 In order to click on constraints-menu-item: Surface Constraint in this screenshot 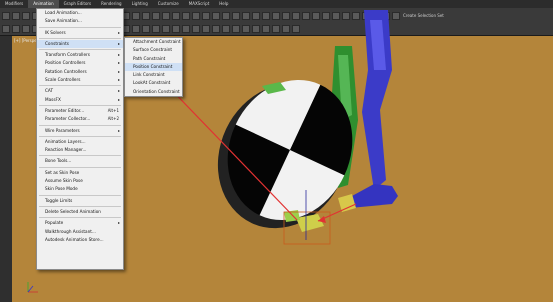, I will do `click(153, 50)`.